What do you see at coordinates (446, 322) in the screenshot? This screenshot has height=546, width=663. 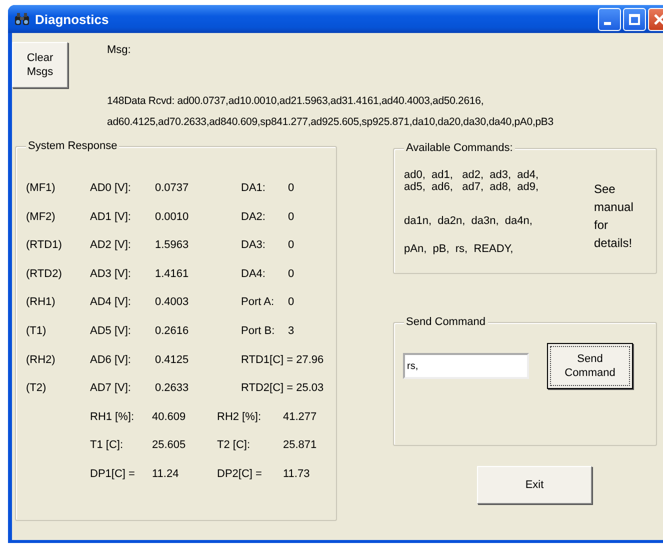 I see `group-title: Send Command` at bounding box center [446, 322].